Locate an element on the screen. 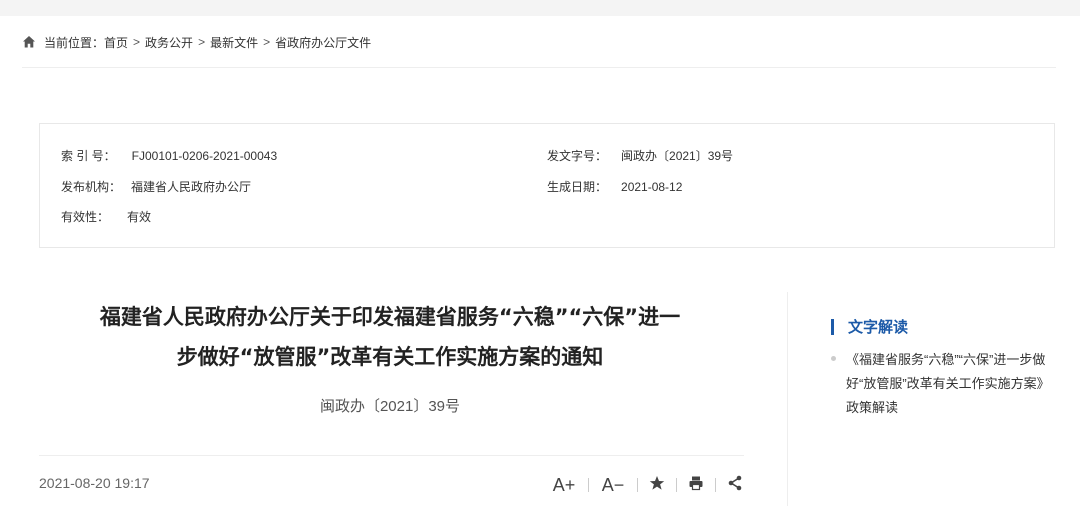 Image resolution: width=1080 pixels, height=506 pixels. font-decrease-button: A− is located at coordinates (613, 485).